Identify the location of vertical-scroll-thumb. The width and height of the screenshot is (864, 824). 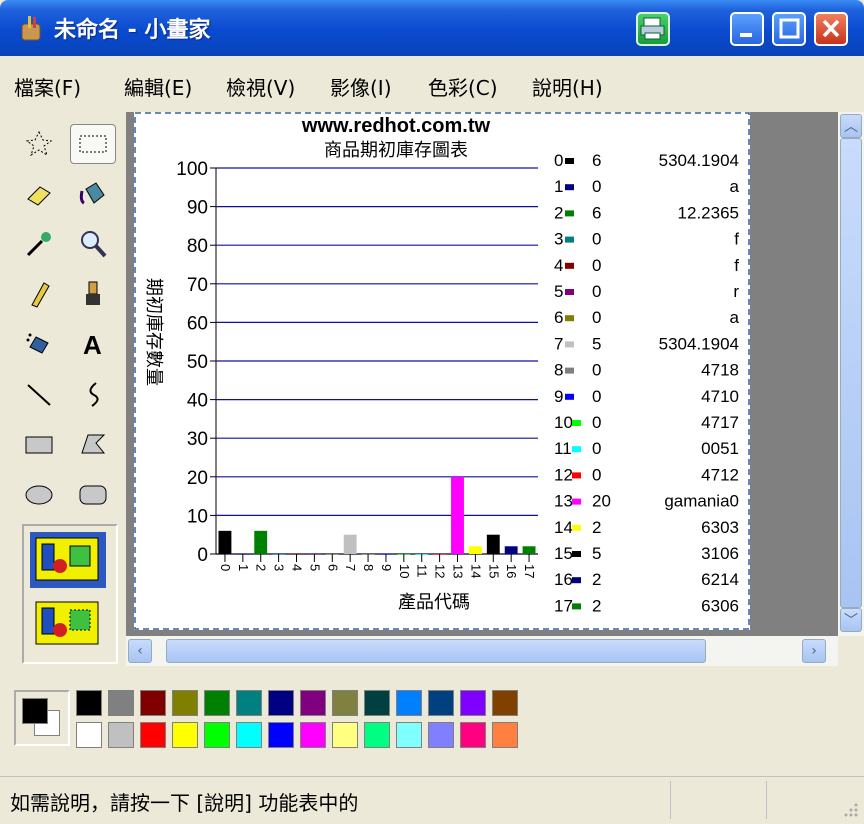
(851, 373).